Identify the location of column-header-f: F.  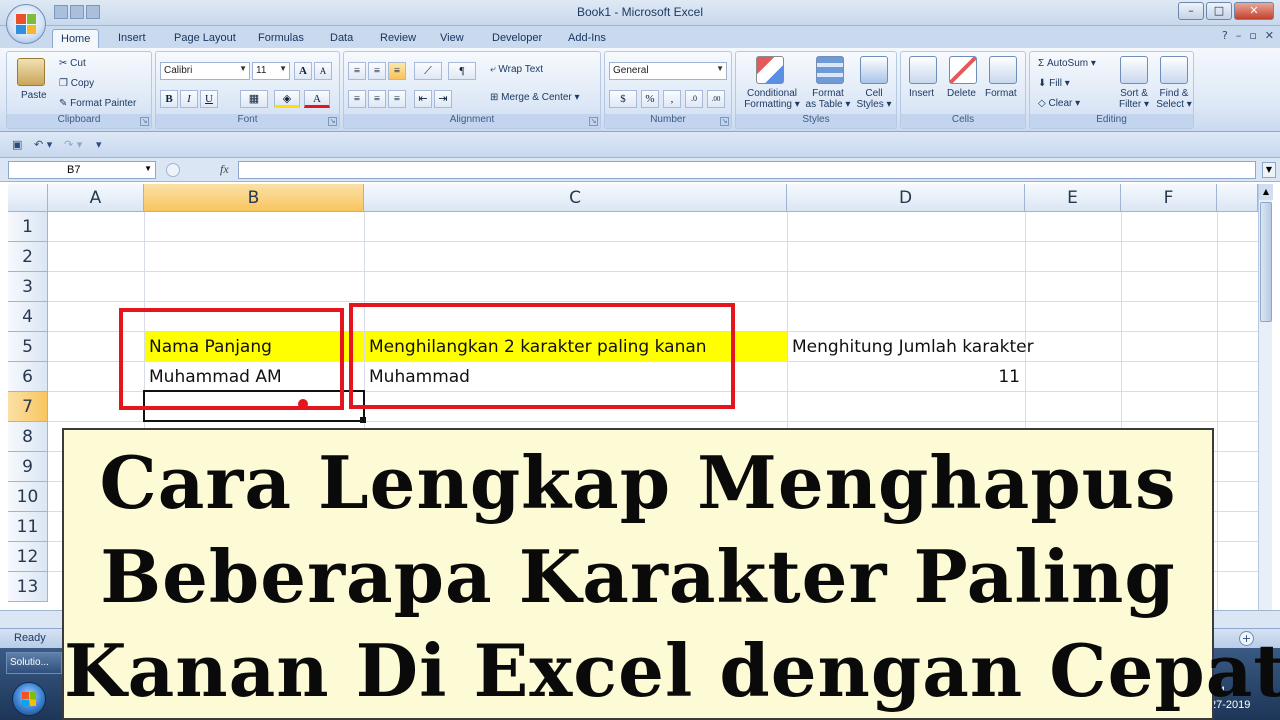
(1169, 198).